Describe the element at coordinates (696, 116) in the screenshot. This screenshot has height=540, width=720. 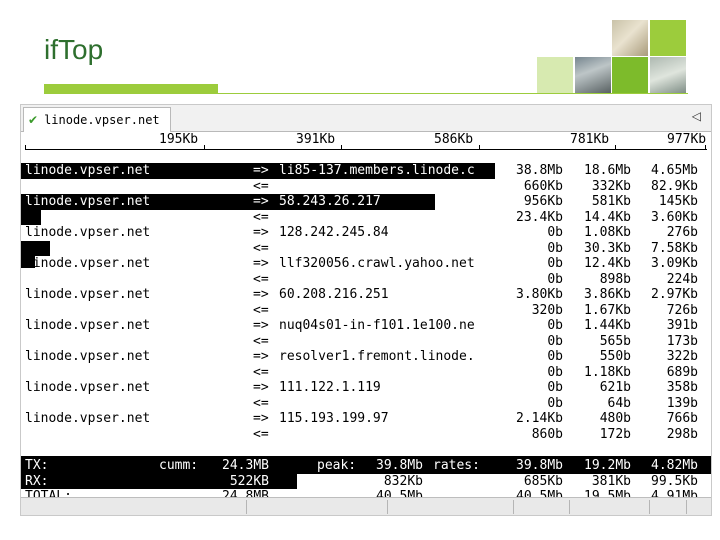
I see `scroll-left-icon: ◁` at that location.